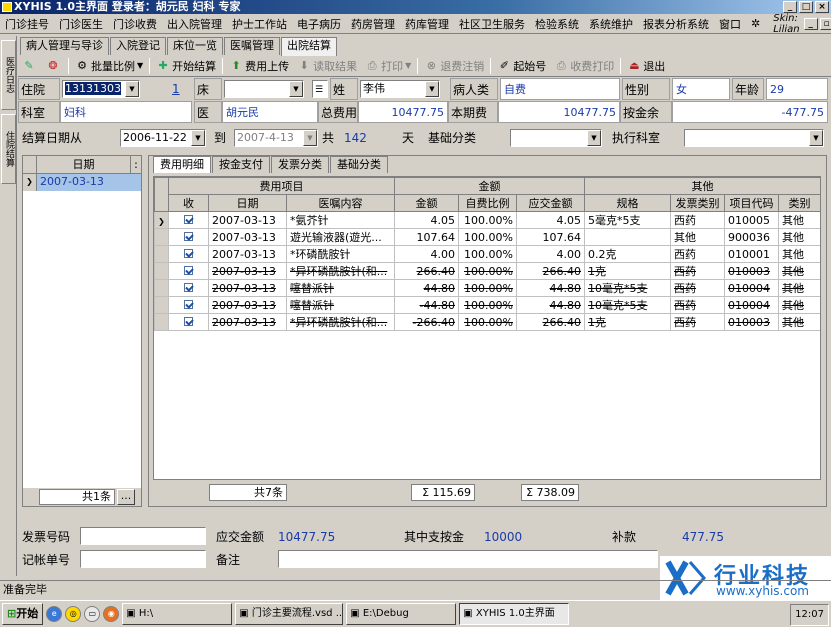 Image resolution: width=831 pixels, height=627 pixels. Describe the element at coordinates (84, 164) in the screenshot. I see `date-column-header: 日期` at that location.